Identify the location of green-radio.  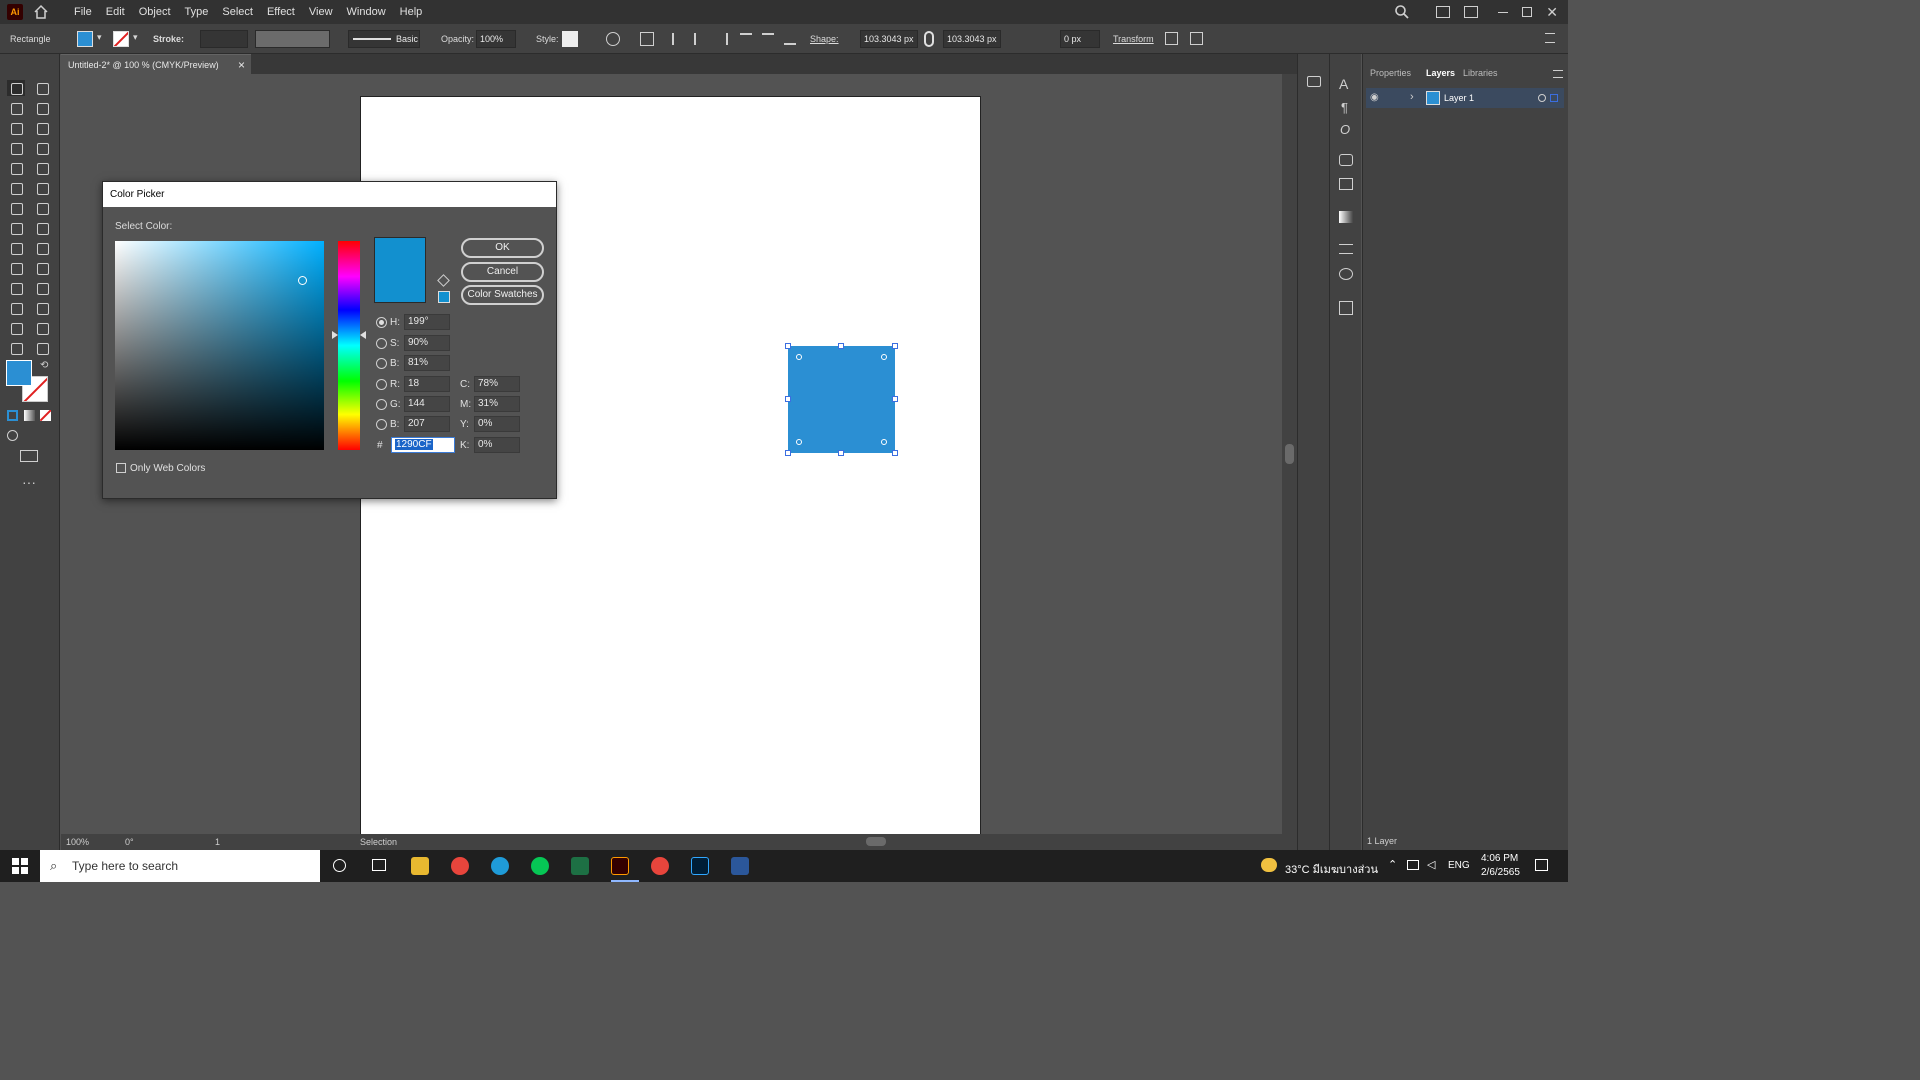
(381, 404).